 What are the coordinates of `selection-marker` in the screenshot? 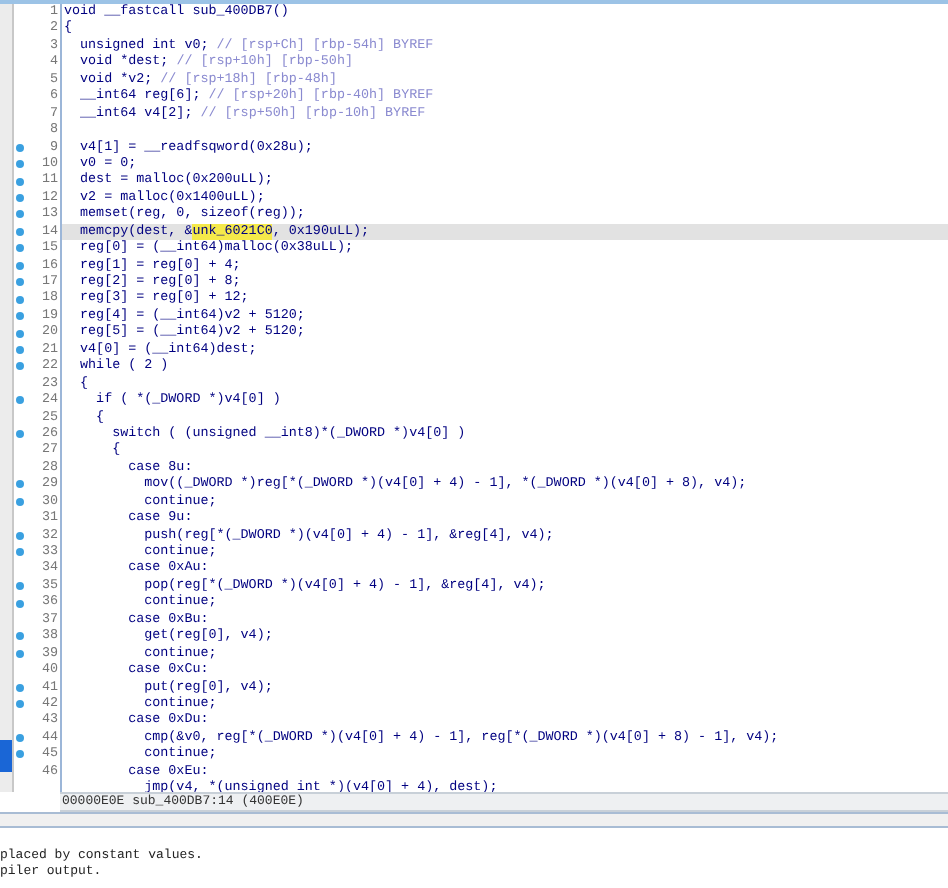 It's located at (6, 756).